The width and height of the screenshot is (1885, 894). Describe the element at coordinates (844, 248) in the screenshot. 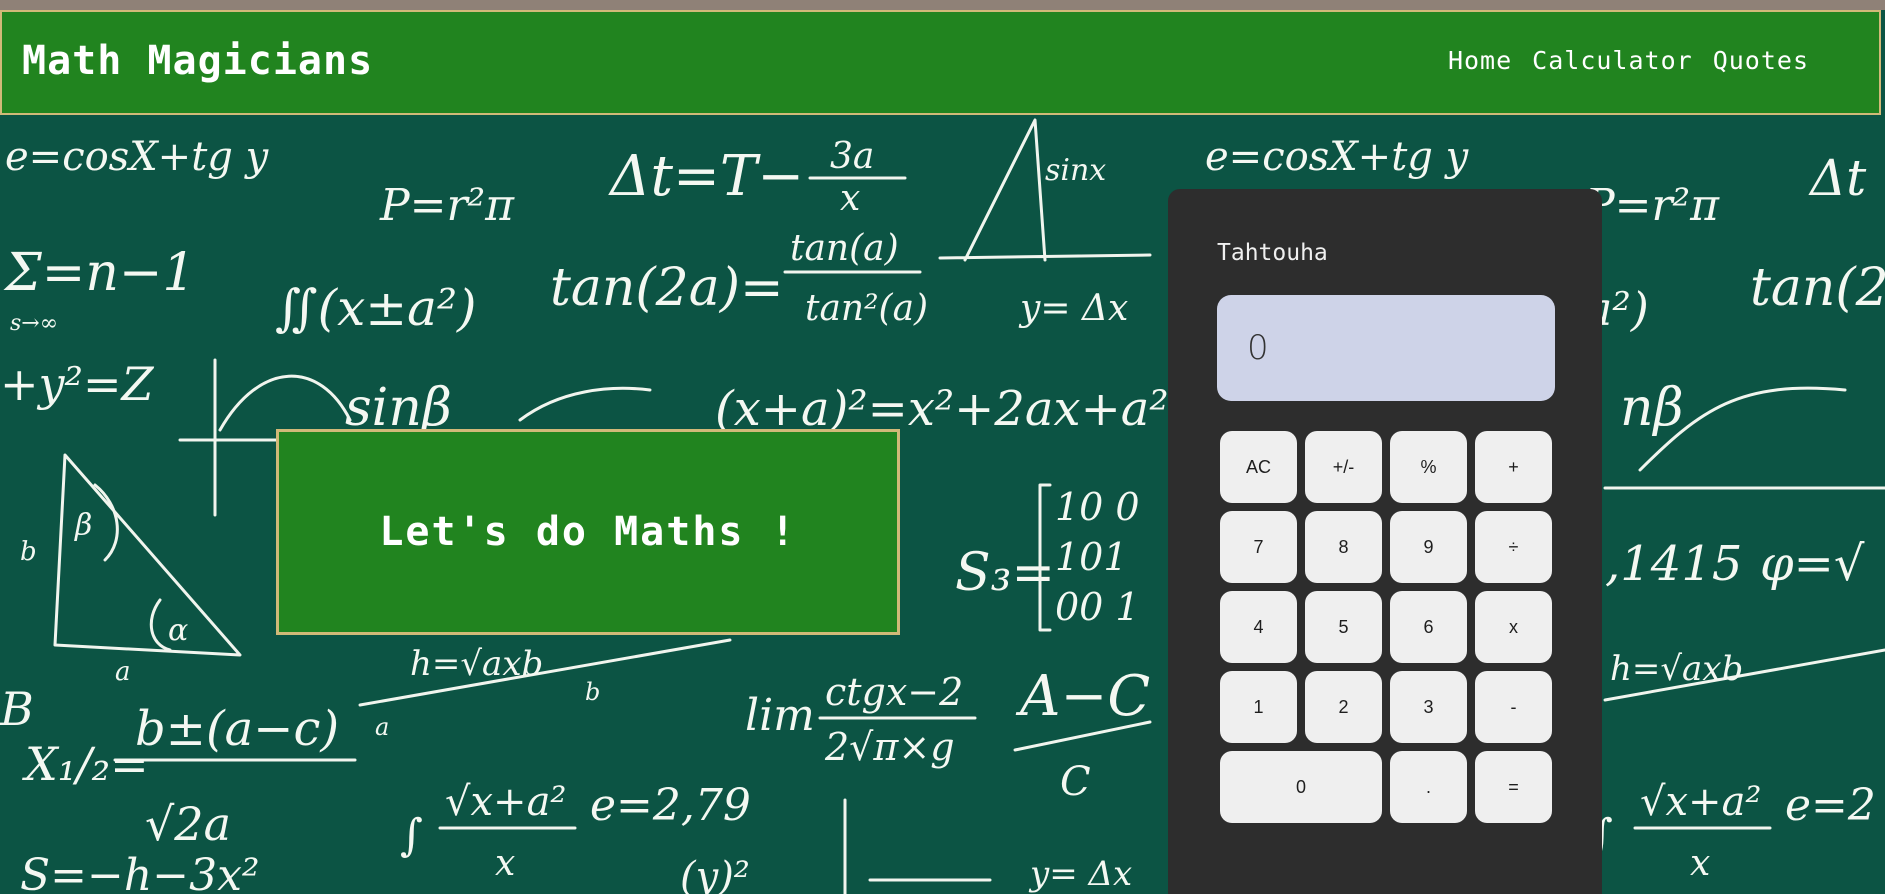

I see `svg-text: tan(a)` at that location.